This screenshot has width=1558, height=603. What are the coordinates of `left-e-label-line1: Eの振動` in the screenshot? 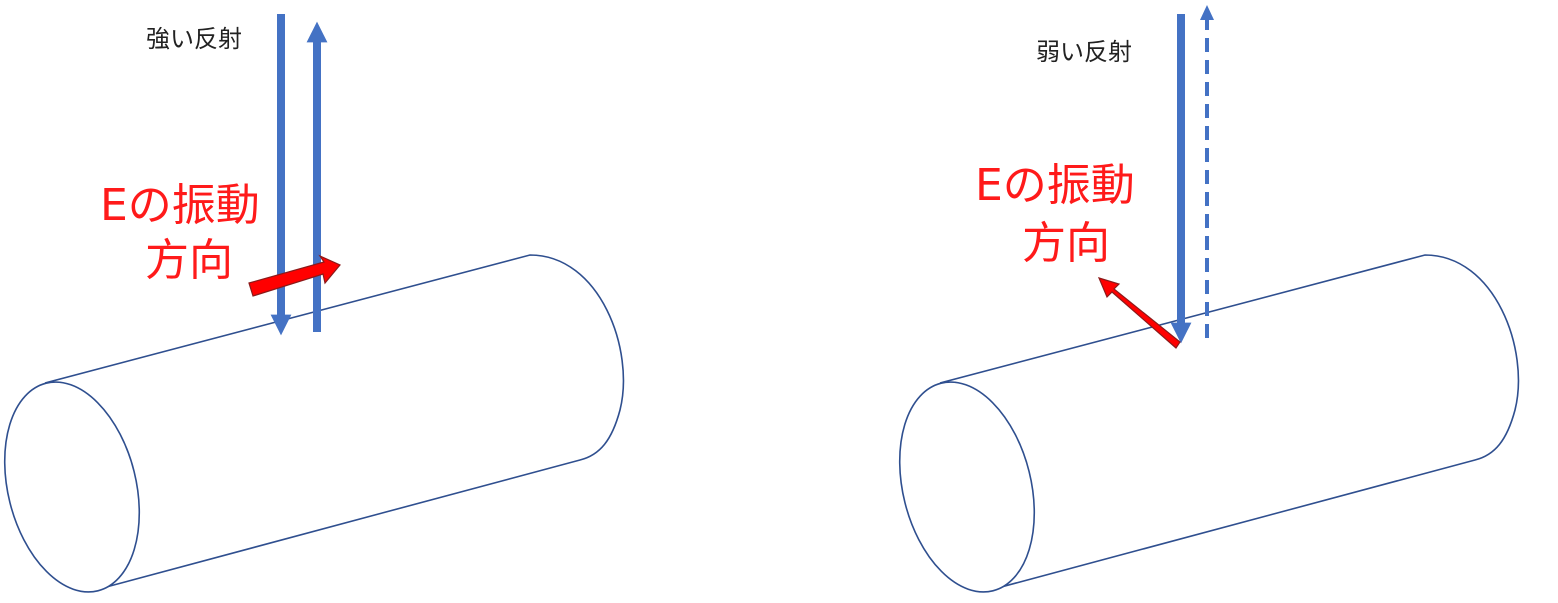 It's located at (180, 205).